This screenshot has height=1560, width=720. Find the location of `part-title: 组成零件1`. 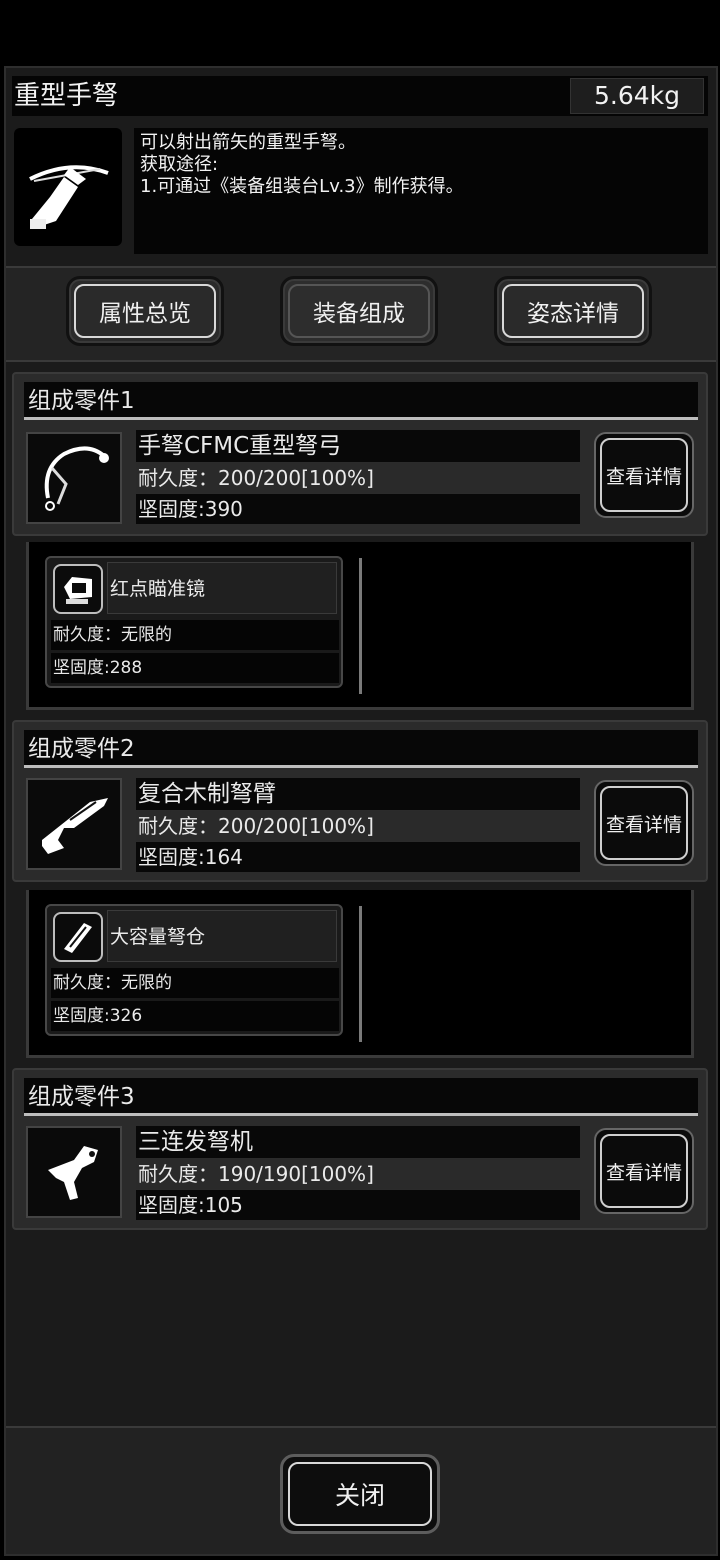

part-title: 组成零件1 is located at coordinates (361, 401).